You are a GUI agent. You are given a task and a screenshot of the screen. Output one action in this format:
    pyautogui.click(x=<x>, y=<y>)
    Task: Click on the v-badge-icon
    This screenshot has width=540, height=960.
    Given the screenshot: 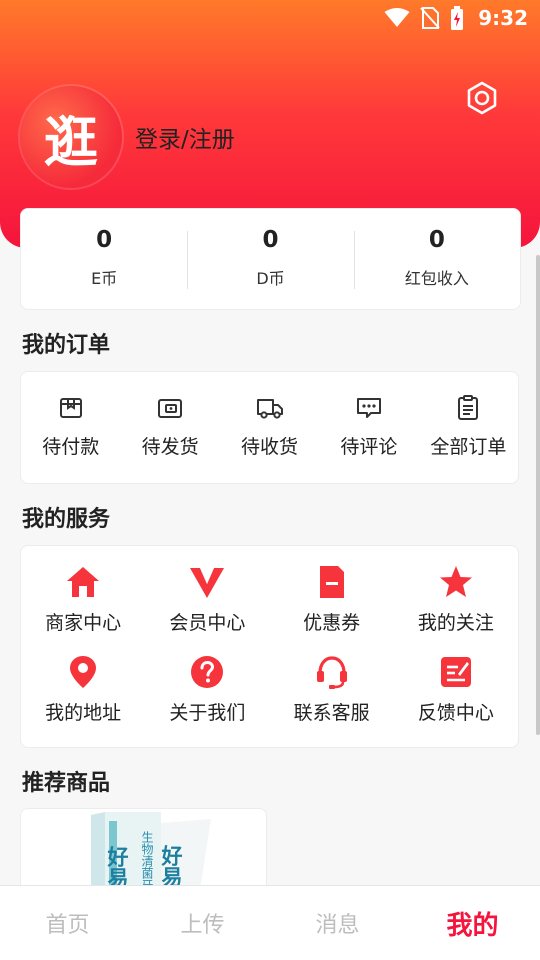 What is the action you would take?
    pyautogui.click(x=207, y=583)
    